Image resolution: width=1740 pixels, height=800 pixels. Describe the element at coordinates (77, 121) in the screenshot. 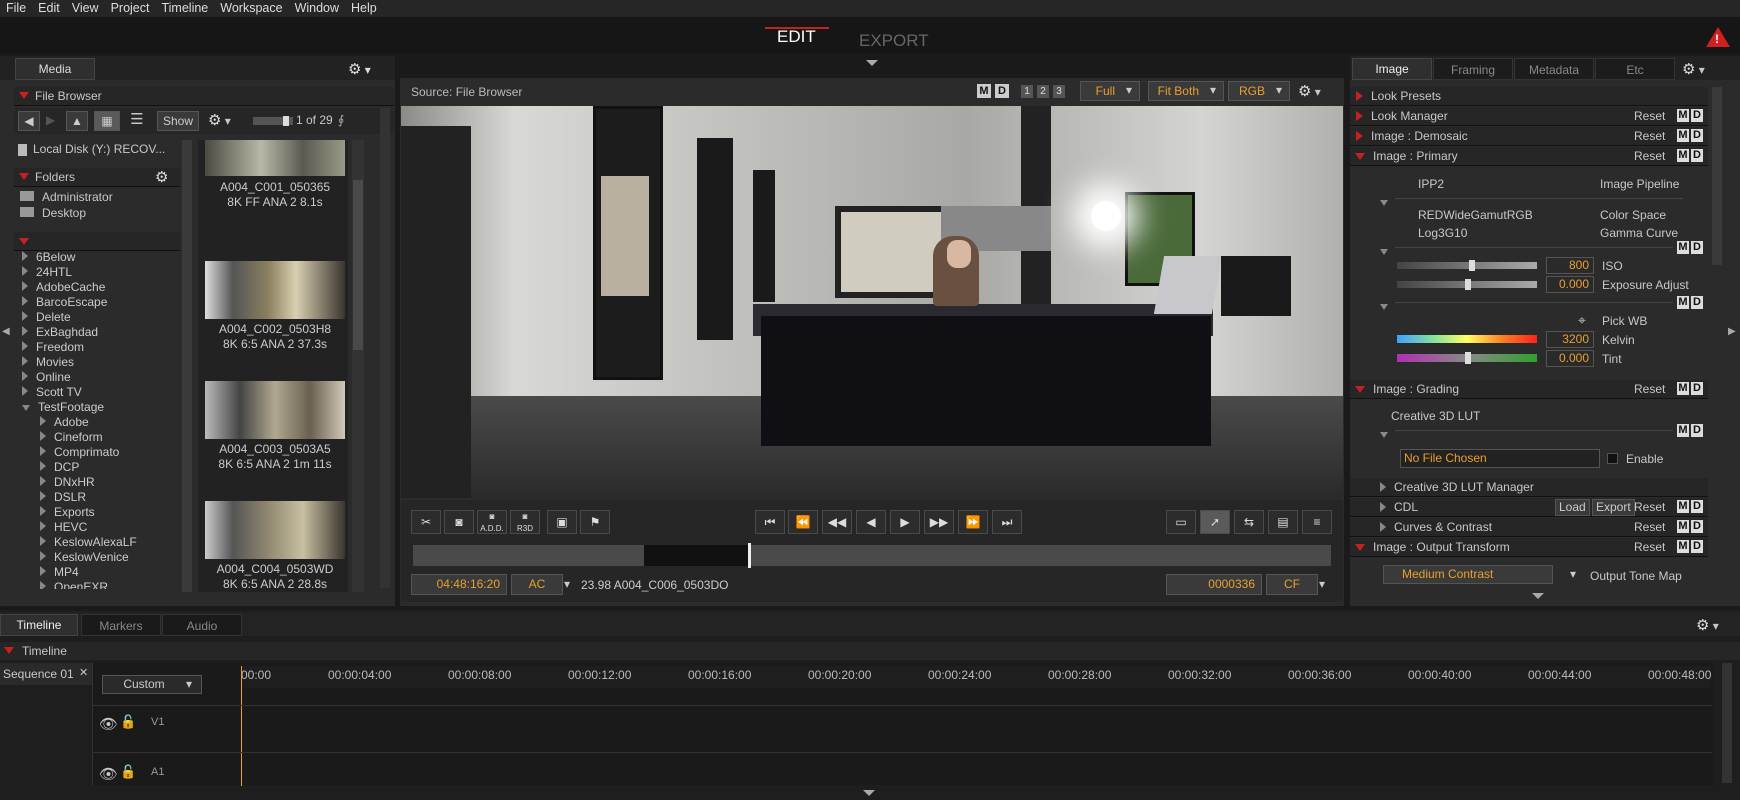

I see `up-folder-button: ▲` at that location.